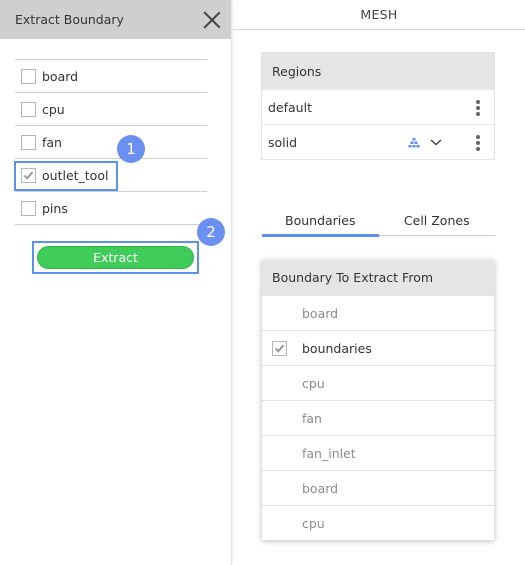 Image resolution: width=525 pixels, height=565 pixels. What do you see at coordinates (55, 208) in the screenshot?
I see `checklist-label: pins` at bounding box center [55, 208].